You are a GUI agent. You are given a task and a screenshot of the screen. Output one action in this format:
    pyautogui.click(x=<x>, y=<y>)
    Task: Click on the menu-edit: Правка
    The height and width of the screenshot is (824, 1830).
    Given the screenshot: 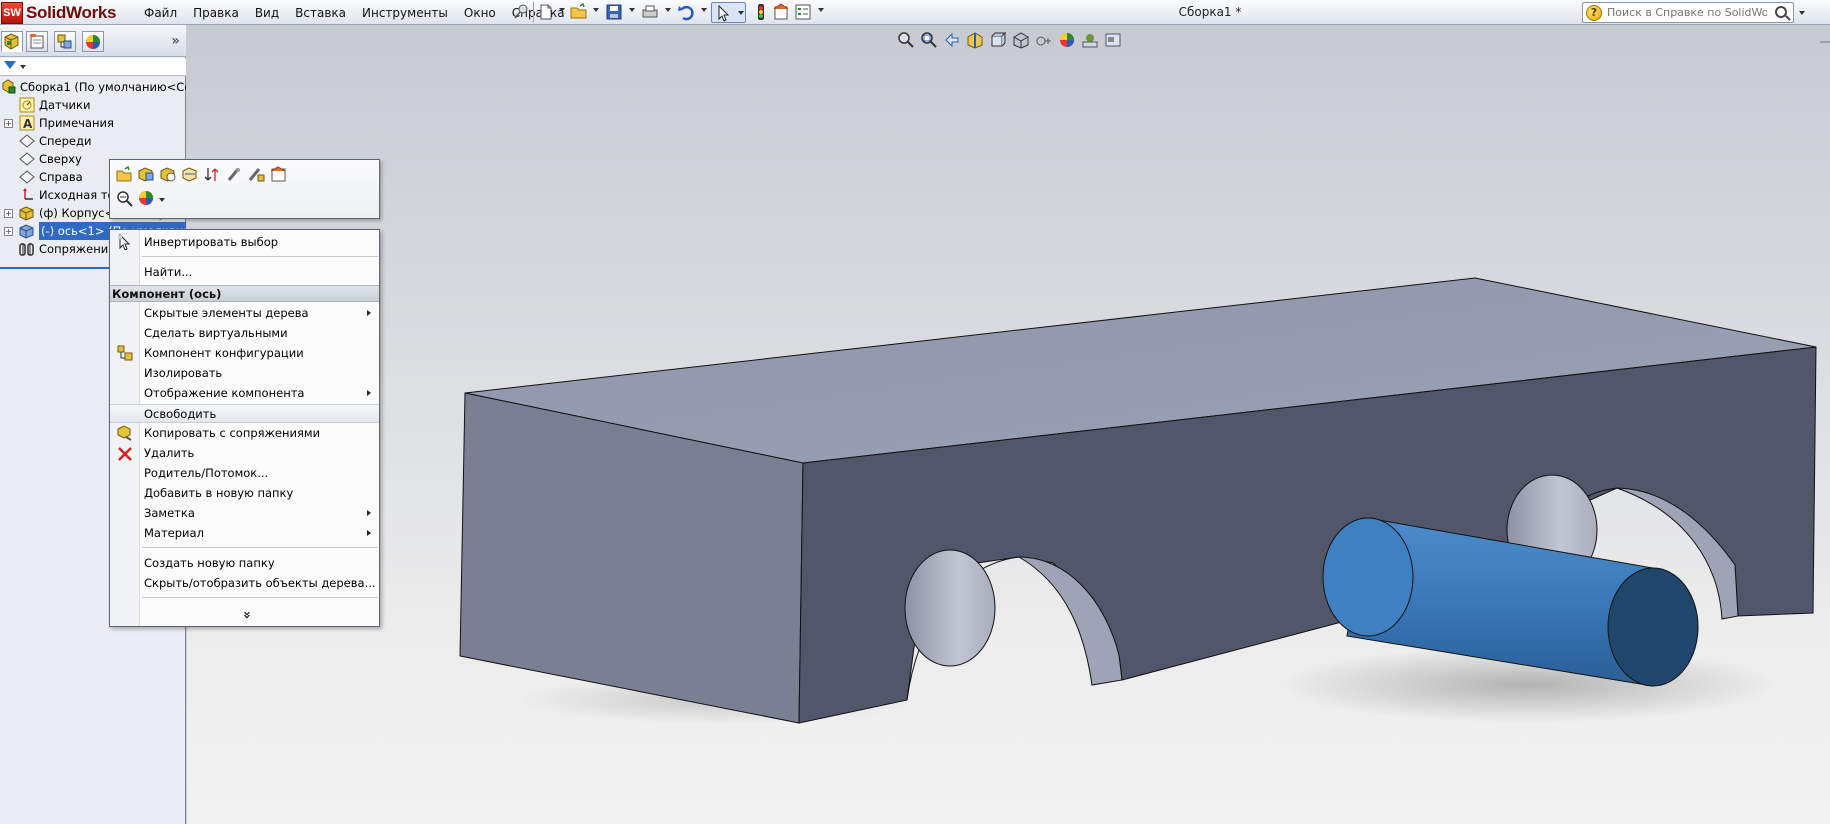 What is the action you would take?
    pyautogui.click(x=216, y=13)
    